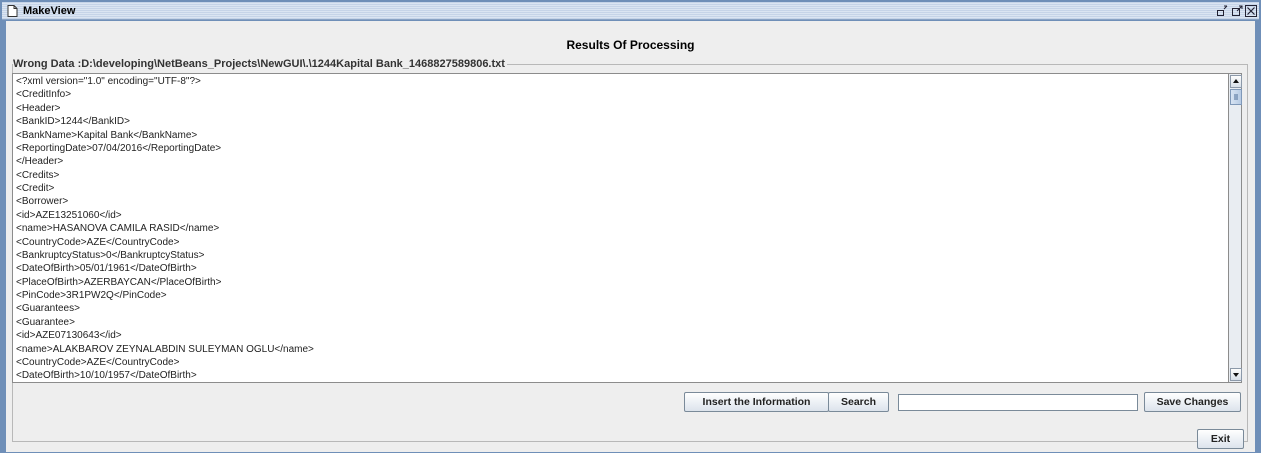 Image resolution: width=1261 pixels, height=453 pixels. What do you see at coordinates (106, 269) in the screenshot?
I see `xml-line: <DateOfBirth>05/01/1961</DateOfBirth>` at bounding box center [106, 269].